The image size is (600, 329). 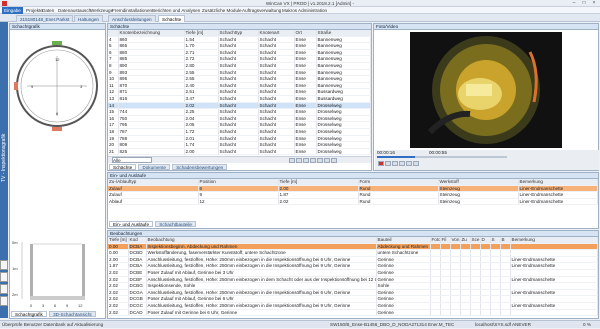 What do you see at coordinates (574, 3) in the screenshot?
I see `minimize-icon: –` at bounding box center [574, 3].